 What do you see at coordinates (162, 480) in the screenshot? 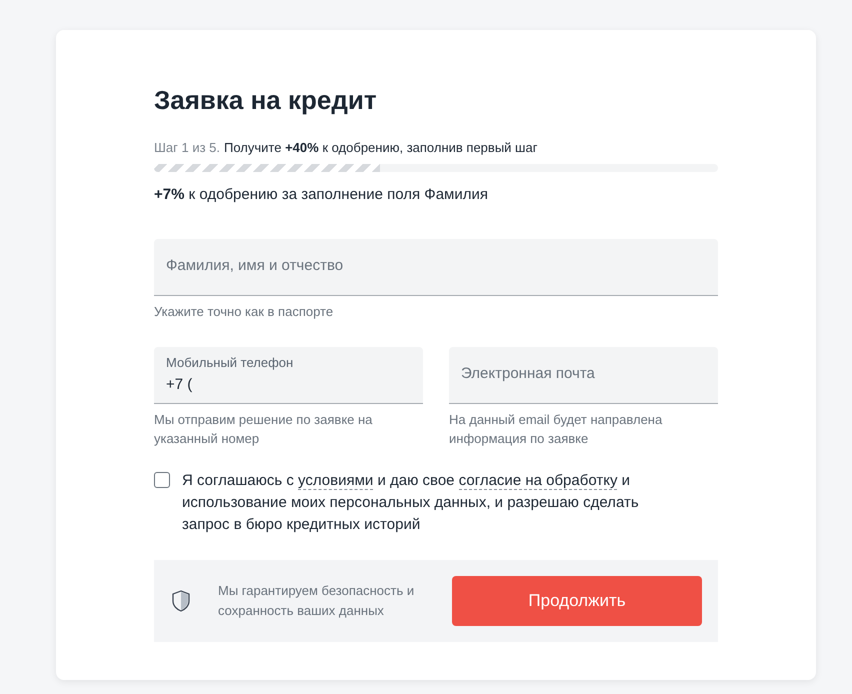
I see `consent-checkbox` at bounding box center [162, 480].